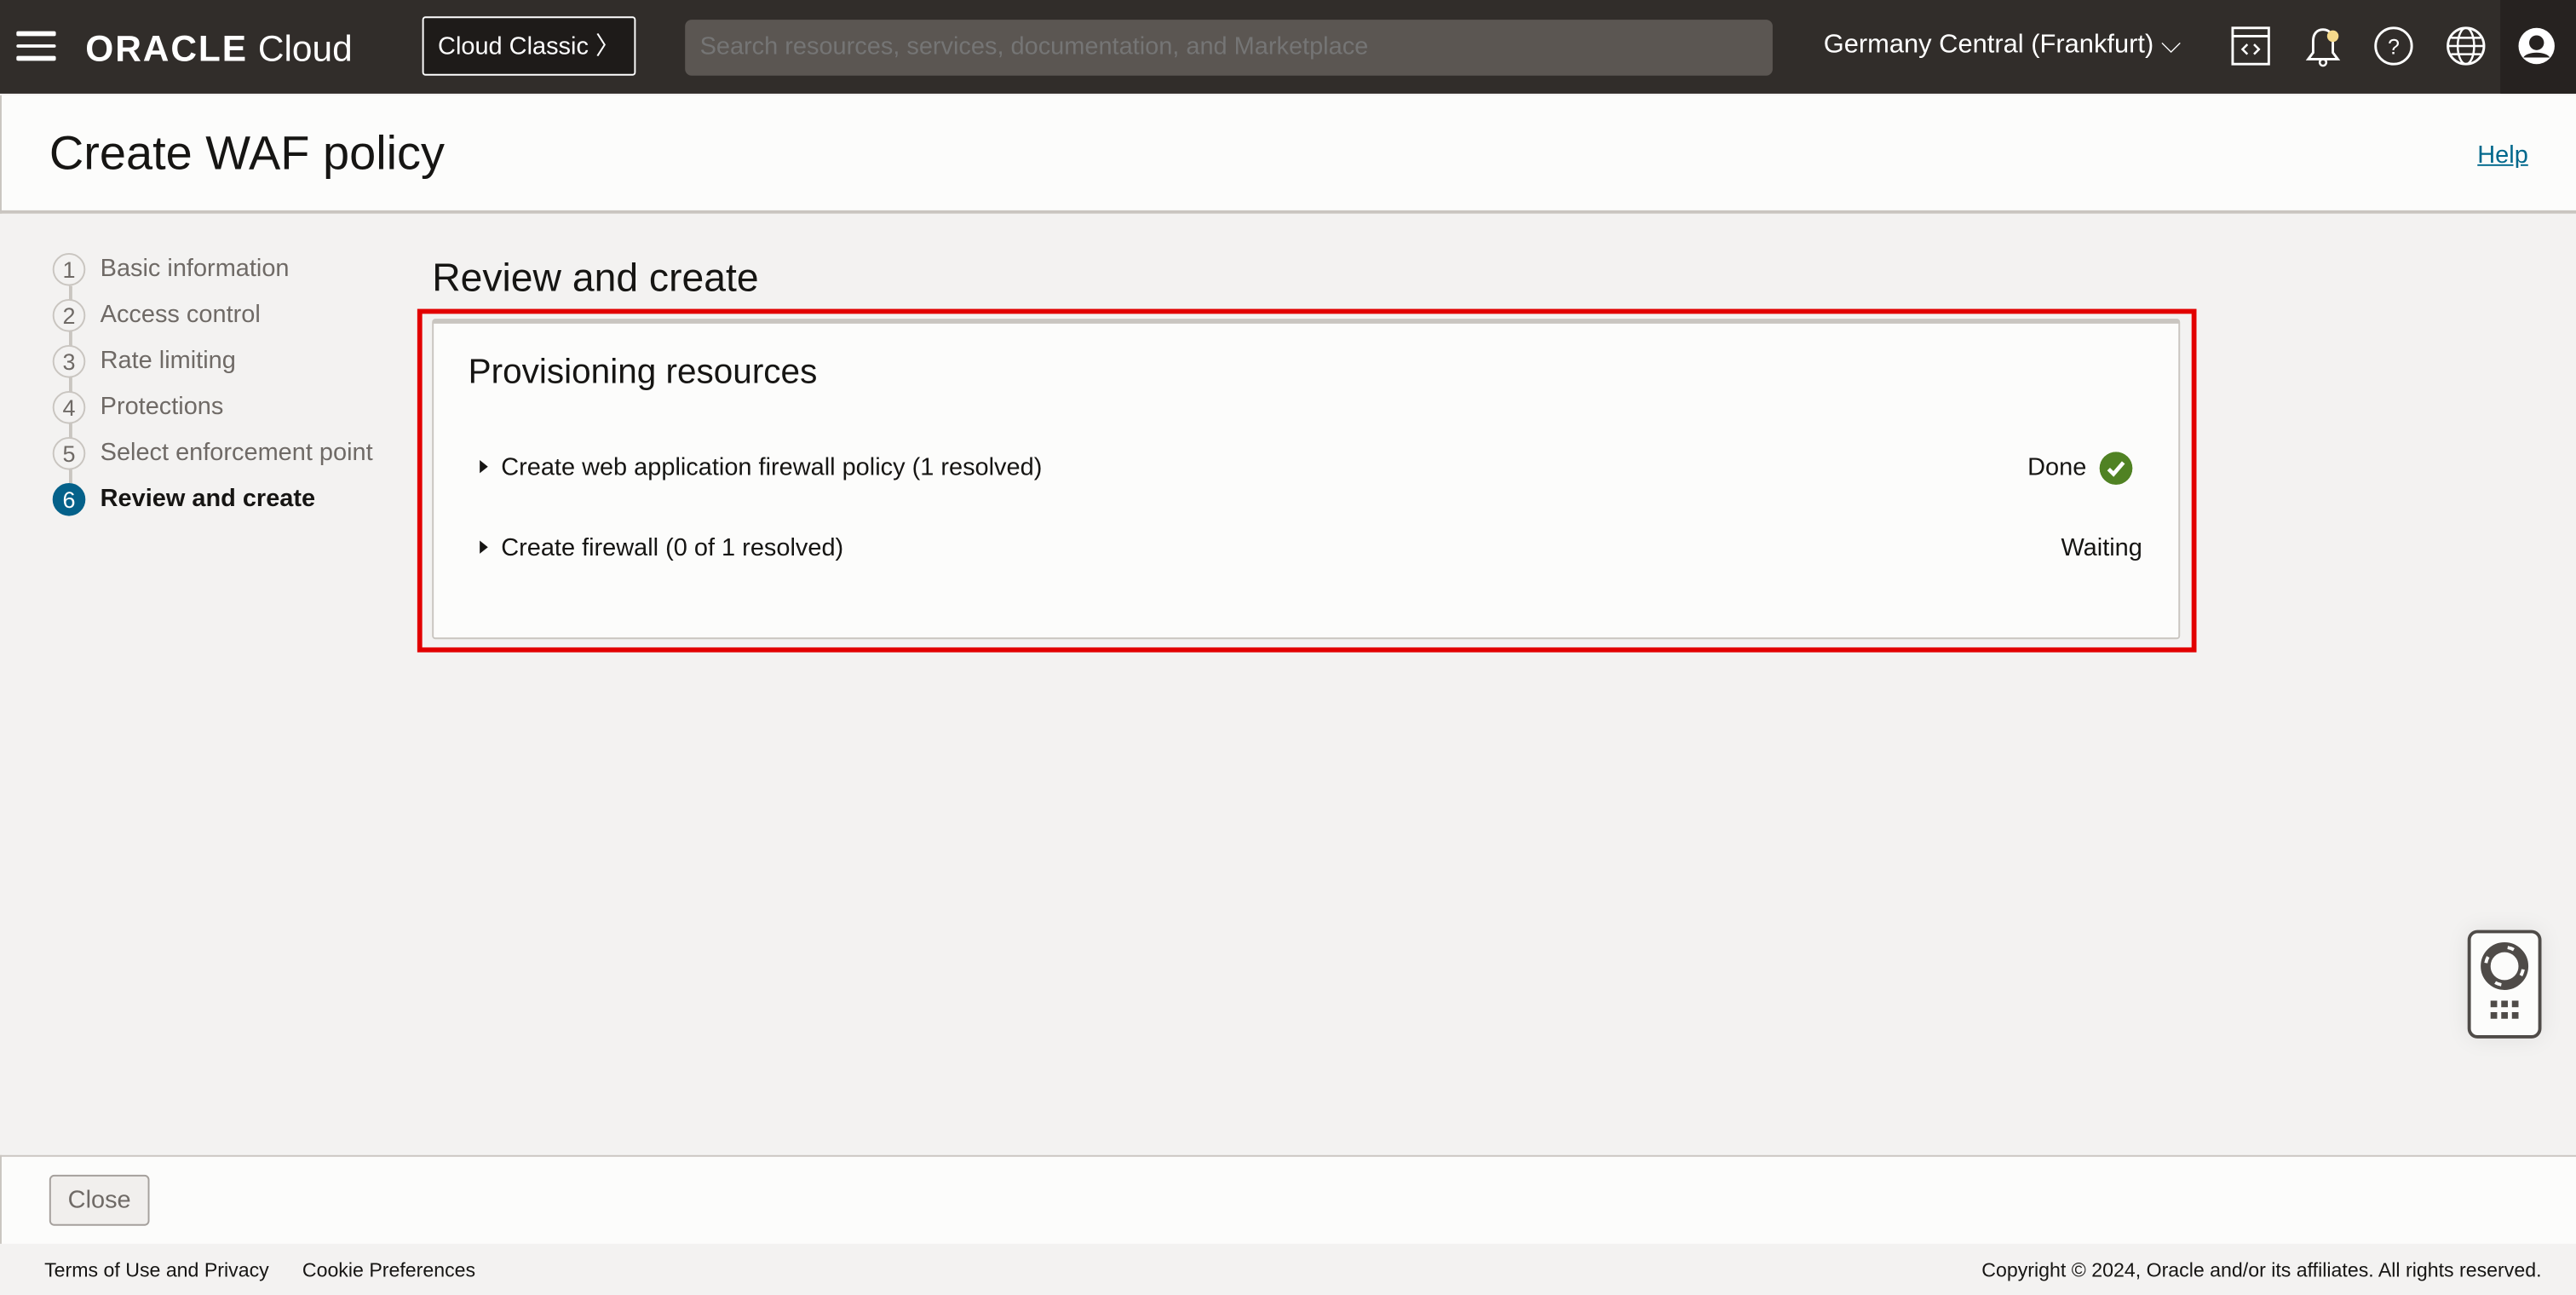 The width and height of the screenshot is (2576, 1295). Describe the element at coordinates (69, 499) in the screenshot. I see `step-number: 6` at that location.